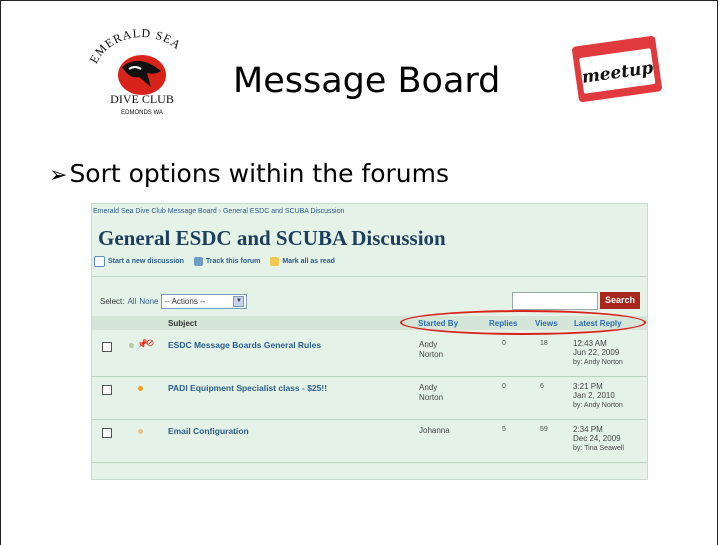 The height and width of the screenshot is (545, 720). What do you see at coordinates (185, 301) in the screenshot?
I see `actions-selected-value: -- Actions --` at bounding box center [185, 301].